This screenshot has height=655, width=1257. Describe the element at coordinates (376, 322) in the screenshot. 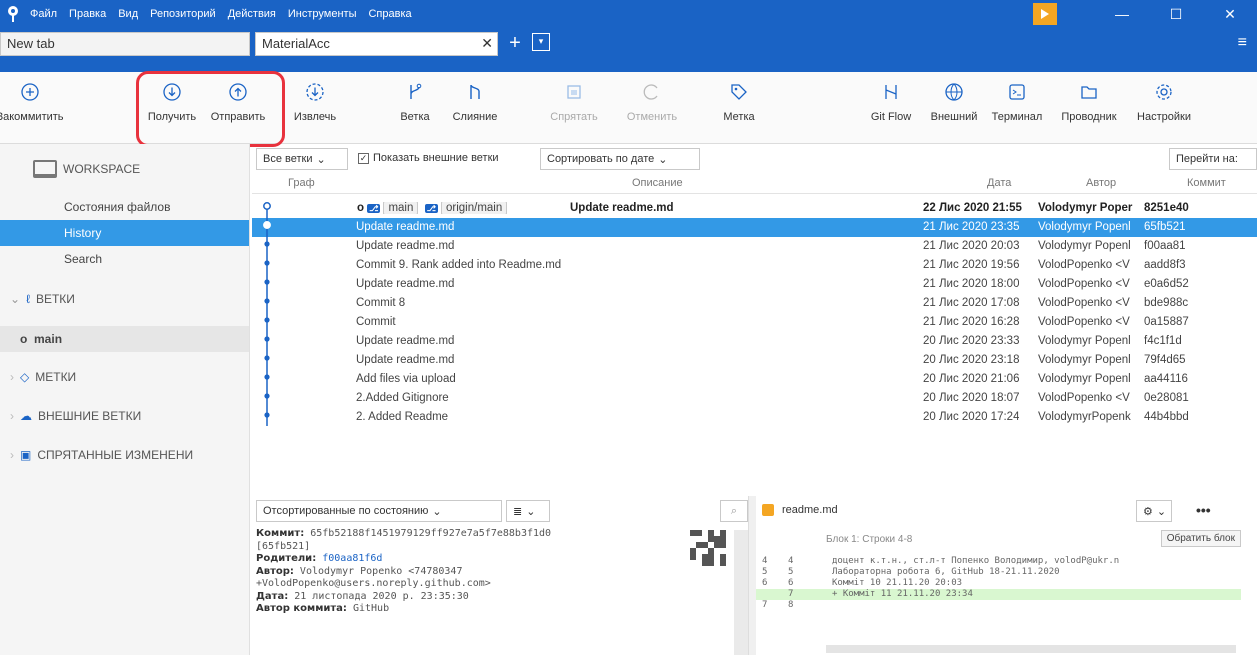

I see `commit-description: Commit` at that location.